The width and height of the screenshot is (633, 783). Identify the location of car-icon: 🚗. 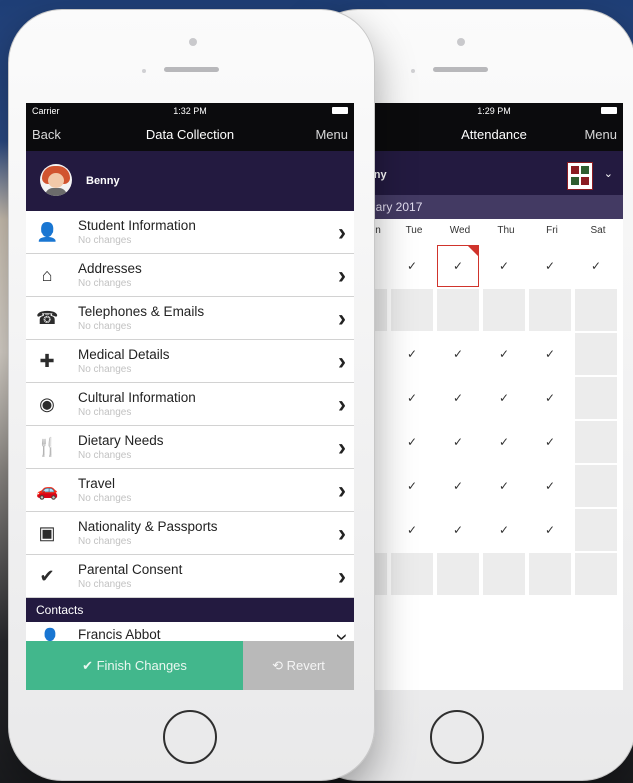
(47, 490).